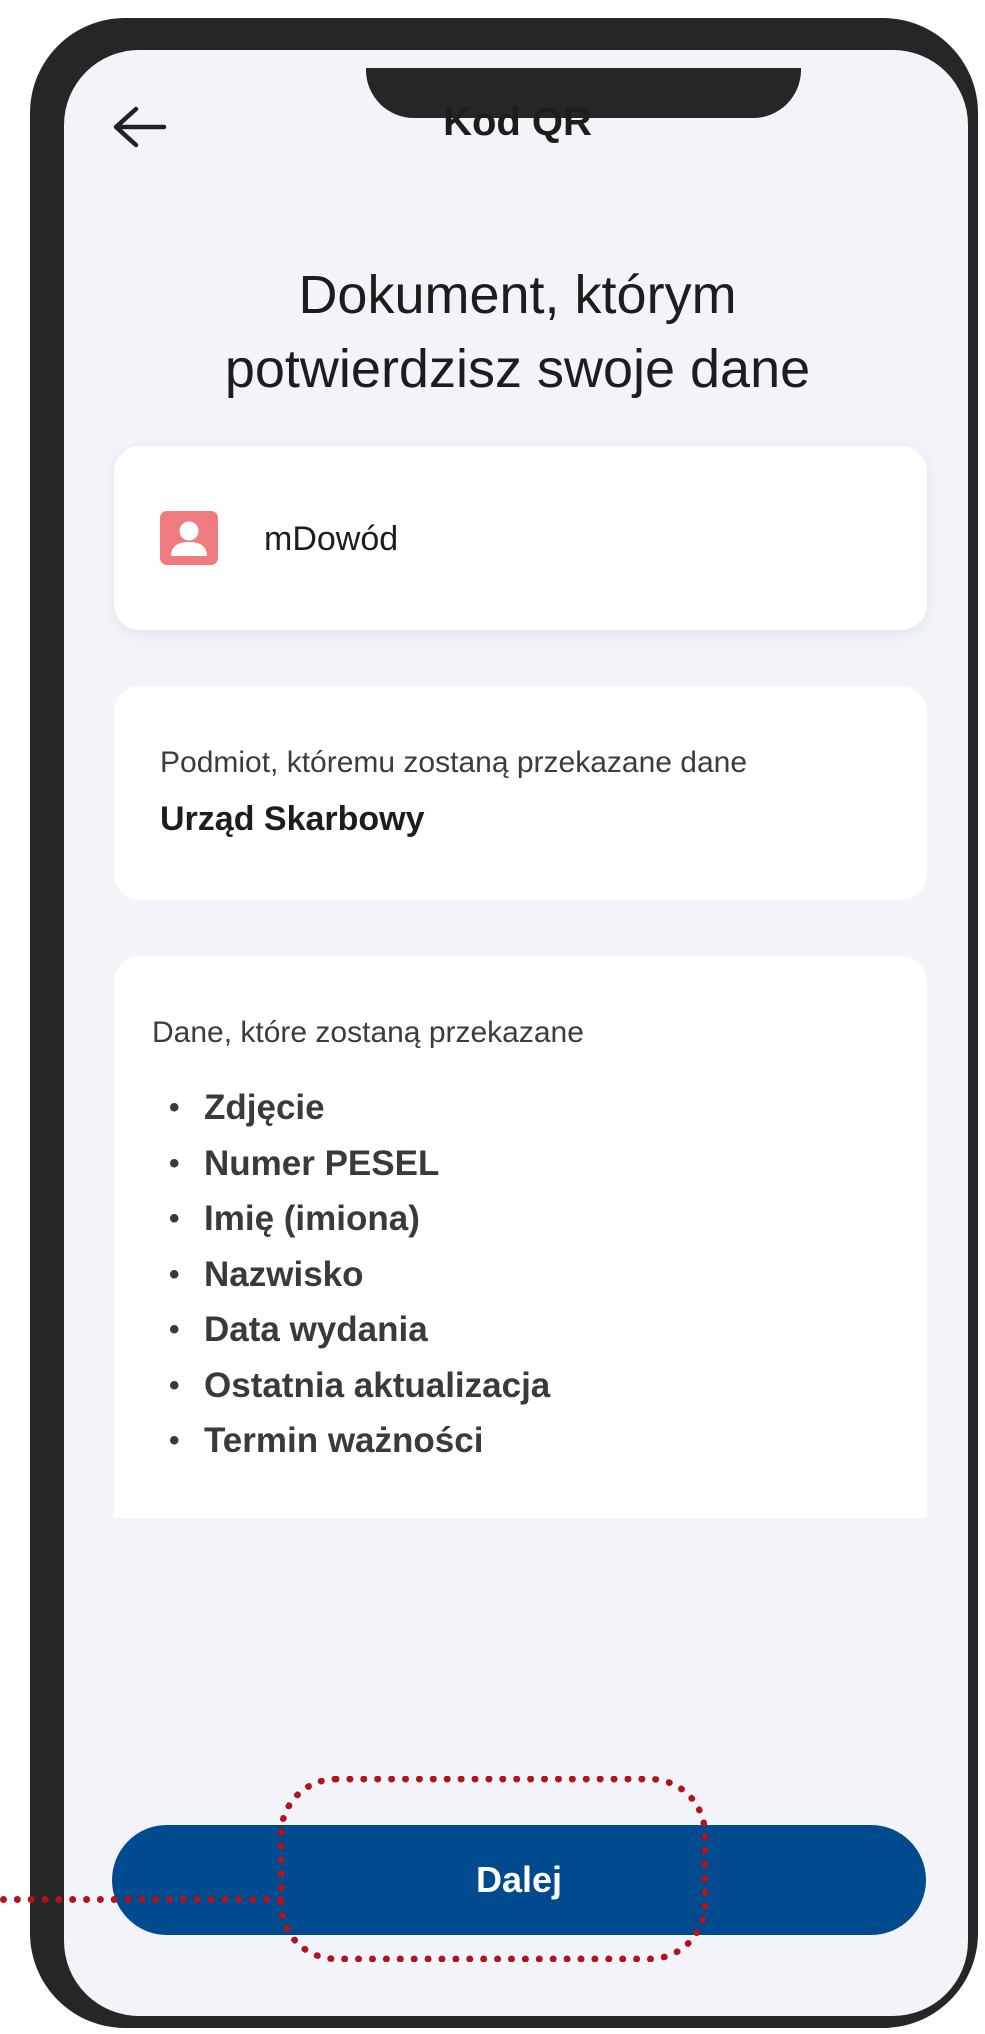  I want to click on entity-name: Urząd Skarbowy, so click(292, 819).